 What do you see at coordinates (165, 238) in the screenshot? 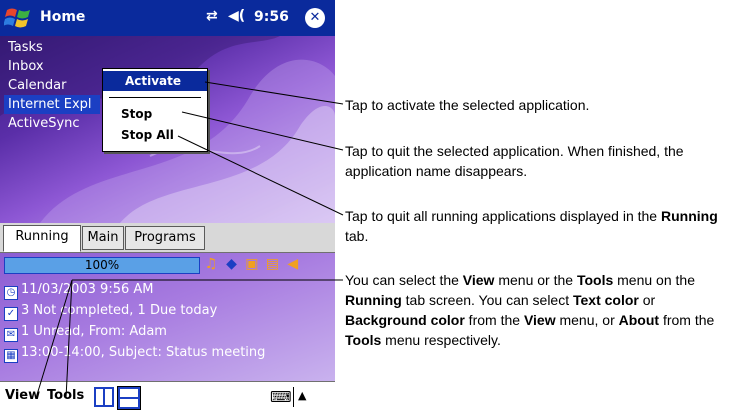
I see `tab-programs: Programs` at bounding box center [165, 238].